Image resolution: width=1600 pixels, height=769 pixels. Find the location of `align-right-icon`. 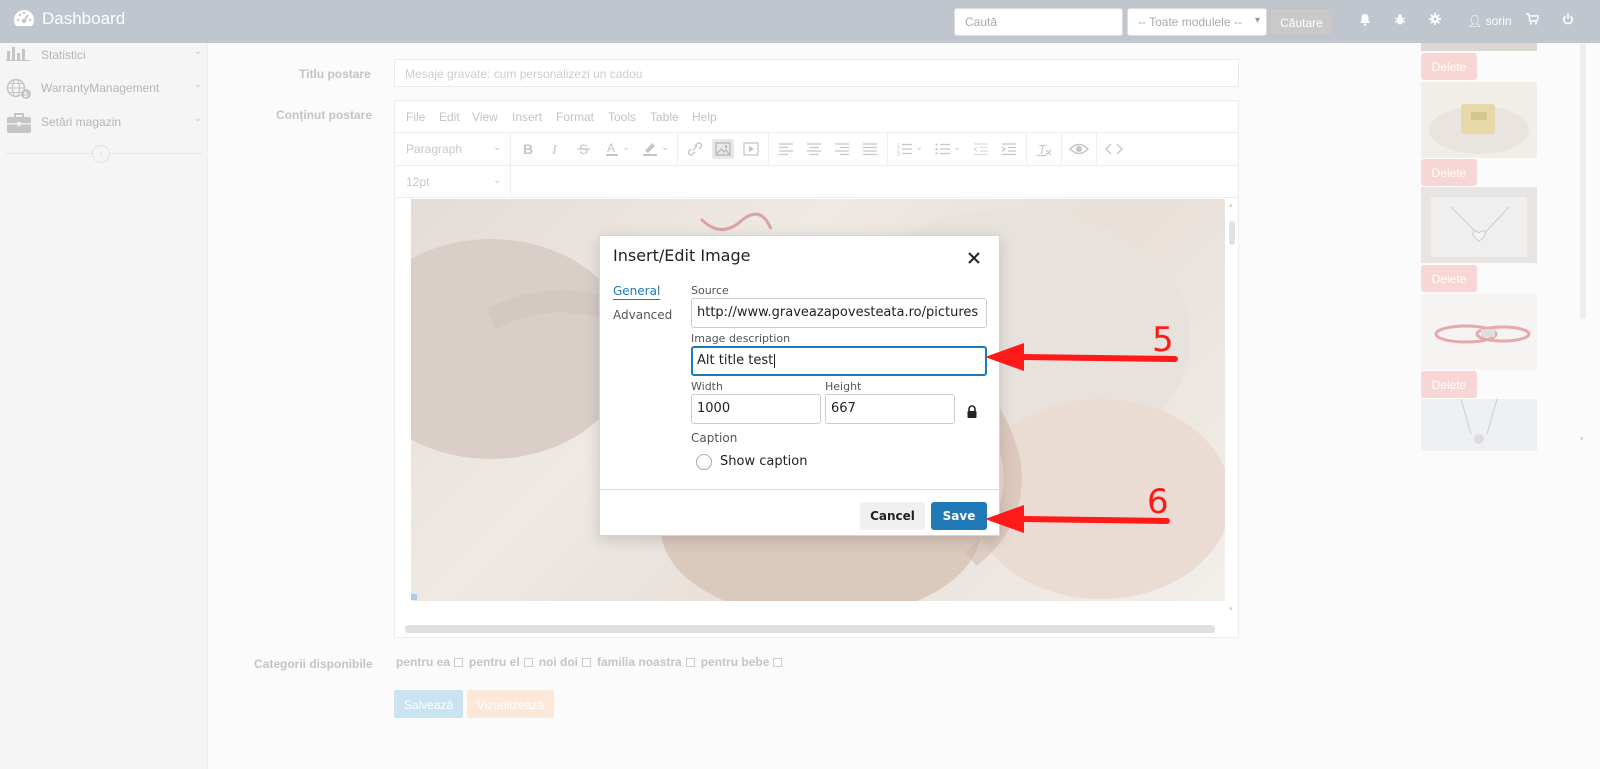

align-right-icon is located at coordinates (842, 149).